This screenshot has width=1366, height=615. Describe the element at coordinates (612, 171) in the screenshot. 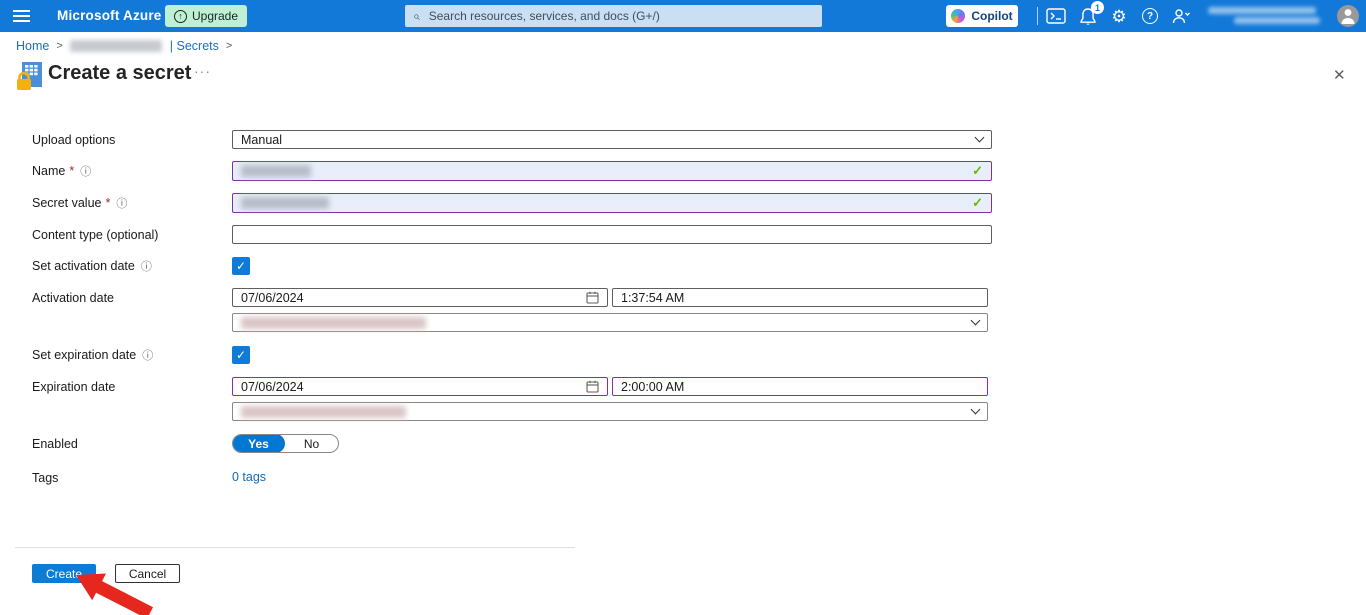

I see `name-input: ✓` at that location.